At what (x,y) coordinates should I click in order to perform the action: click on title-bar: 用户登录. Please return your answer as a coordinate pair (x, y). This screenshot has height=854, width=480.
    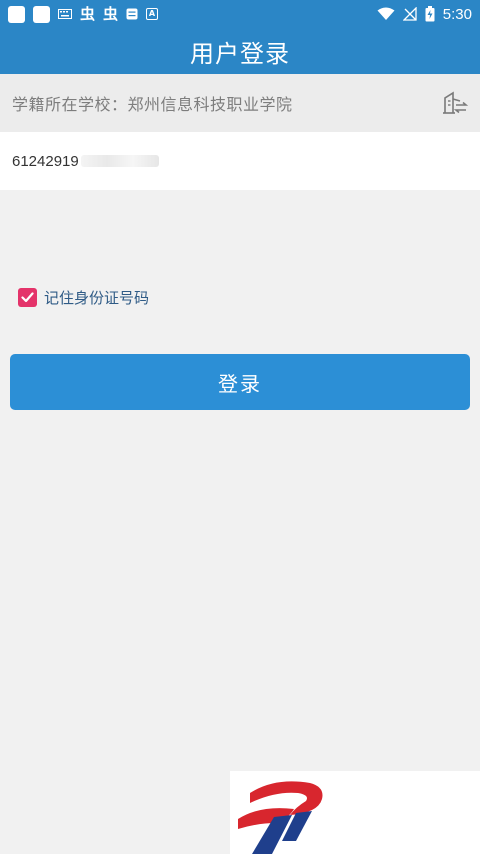
    Looking at the image, I should click on (240, 51).